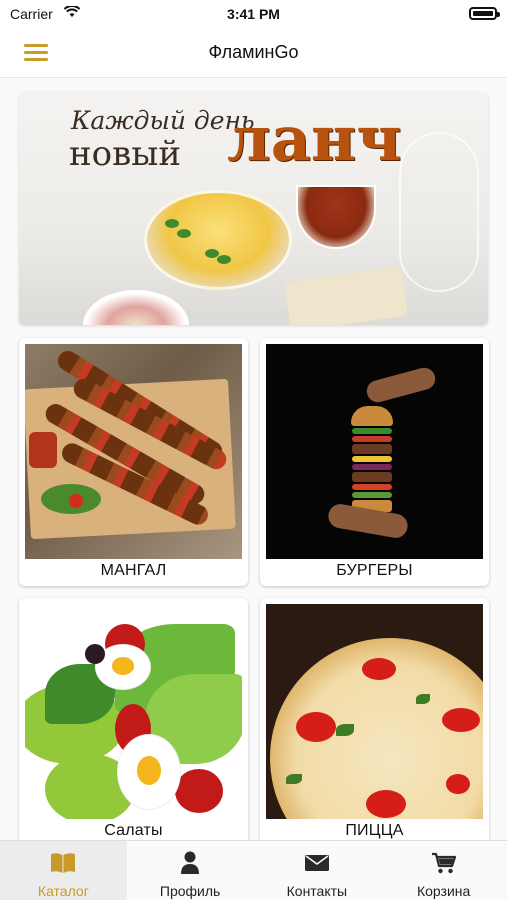 The image size is (507, 900). What do you see at coordinates (125, 154) in the screenshot?
I see `banner-text-line2: новый` at bounding box center [125, 154].